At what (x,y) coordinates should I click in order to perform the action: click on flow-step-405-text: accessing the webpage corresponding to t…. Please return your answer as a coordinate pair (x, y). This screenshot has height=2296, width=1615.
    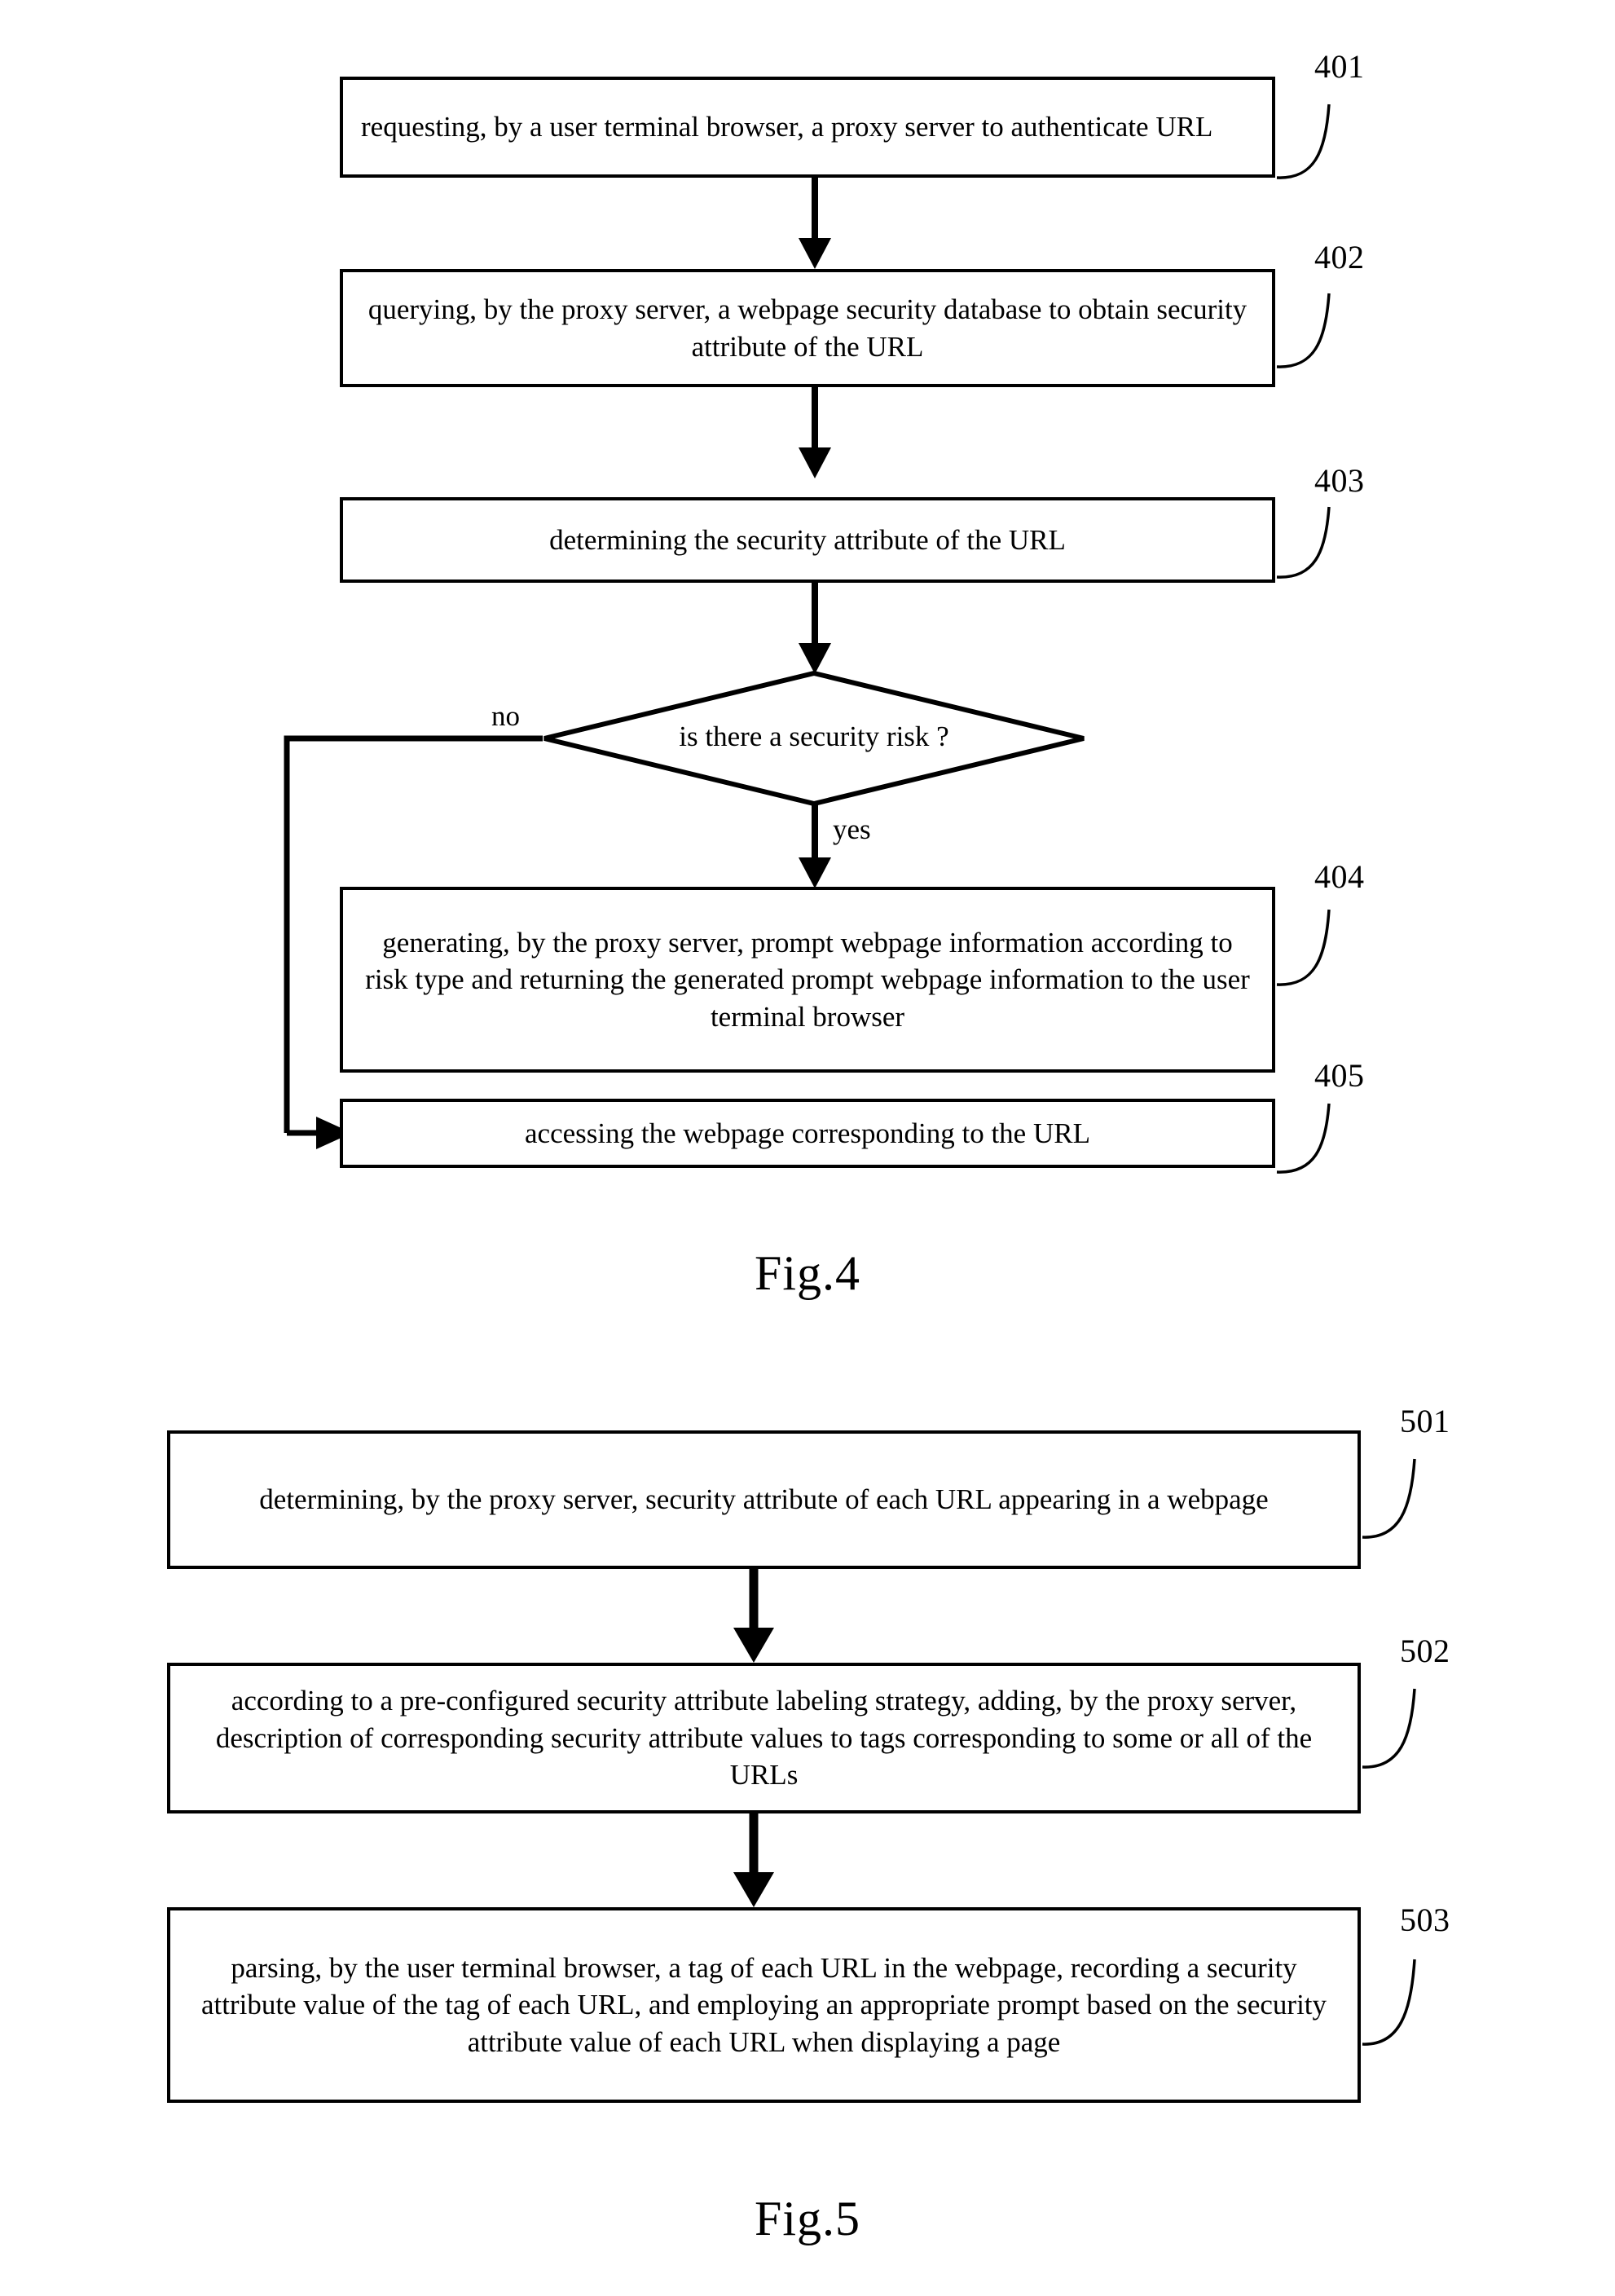
    Looking at the image, I should click on (807, 1133).